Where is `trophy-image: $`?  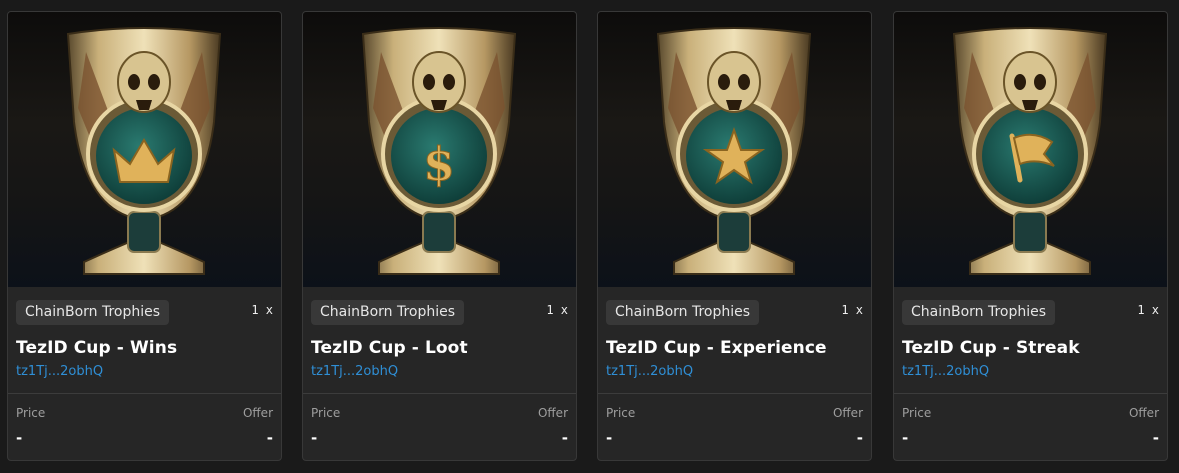 trophy-image: $ is located at coordinates (439, 149).